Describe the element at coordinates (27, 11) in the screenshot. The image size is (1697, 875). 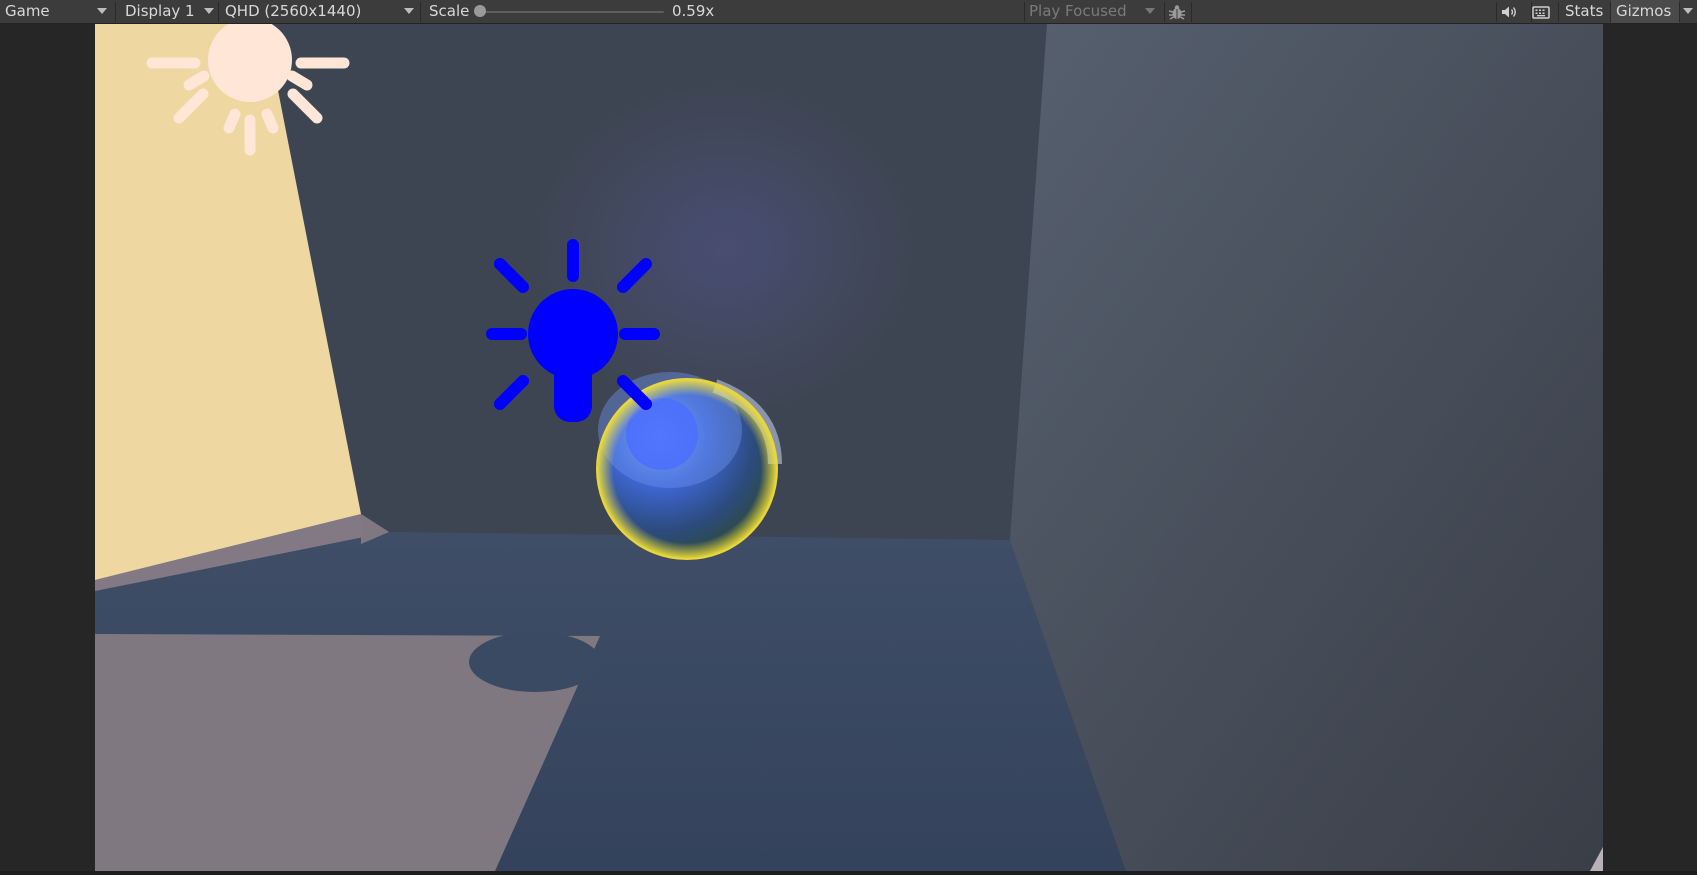
I see `view-mode-label: Game` at that location.